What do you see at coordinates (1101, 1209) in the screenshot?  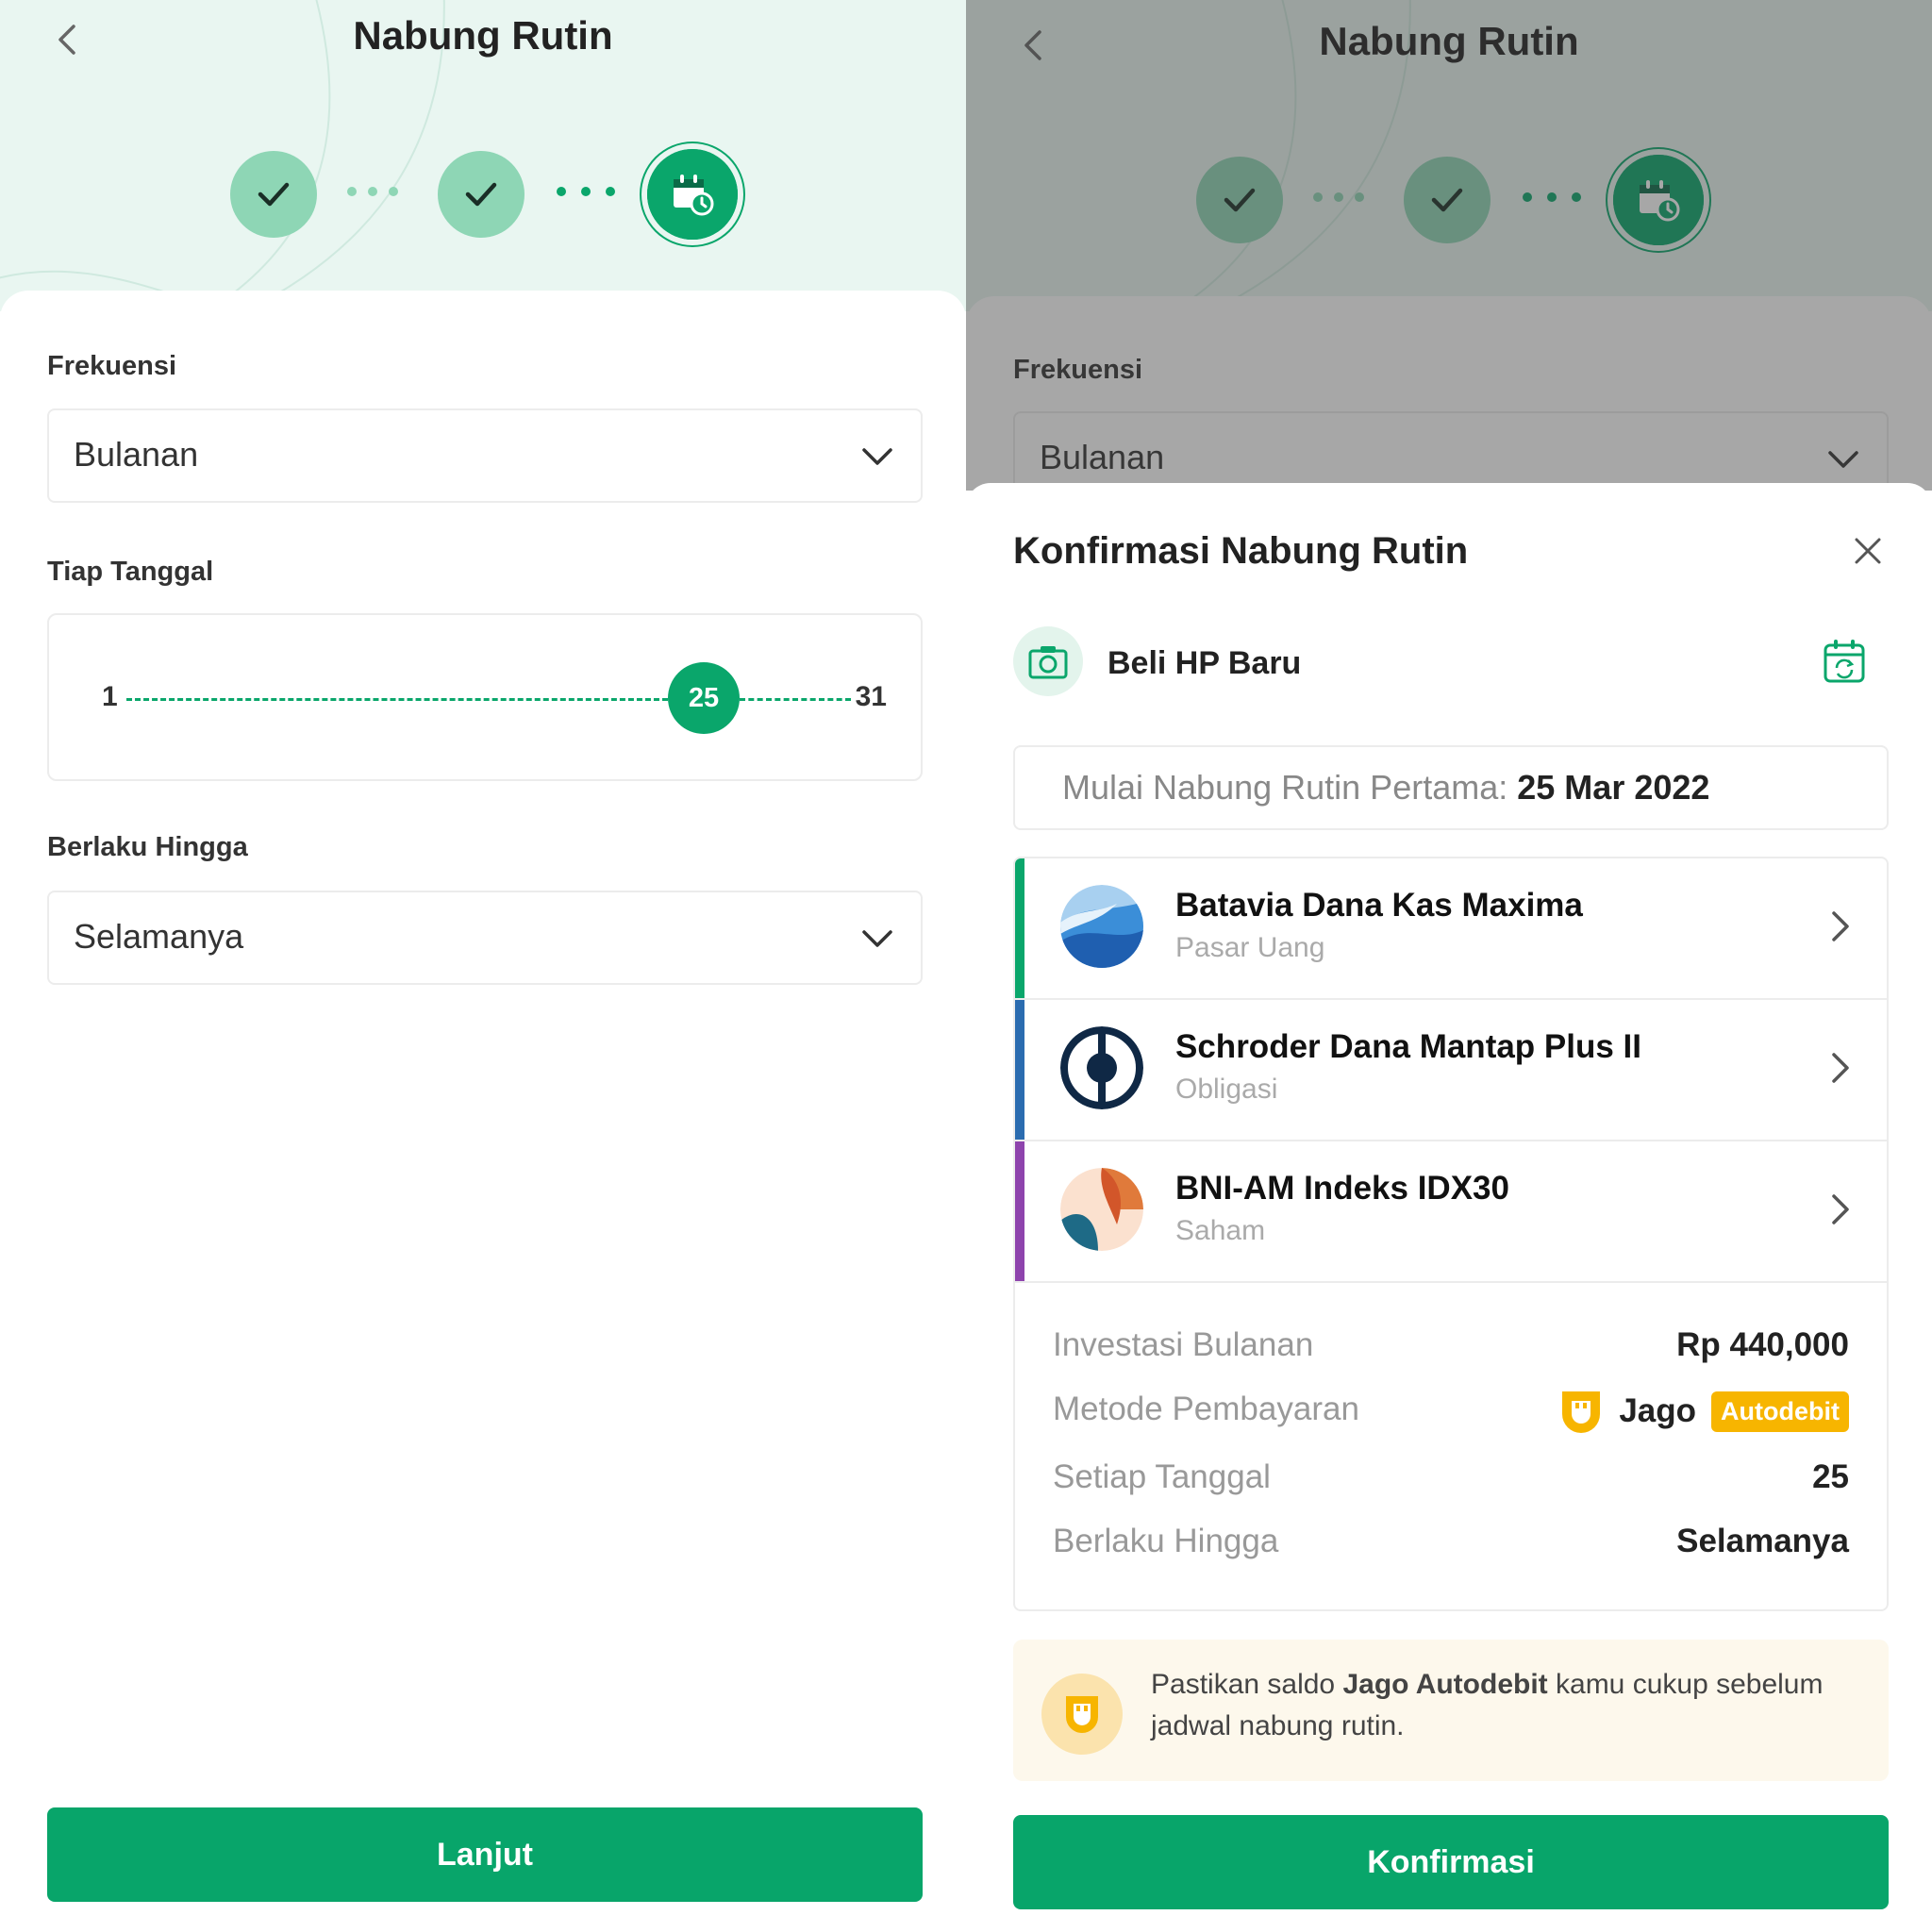 I see `bni-am-logo-icon` at bounding box center [1101, 1209].